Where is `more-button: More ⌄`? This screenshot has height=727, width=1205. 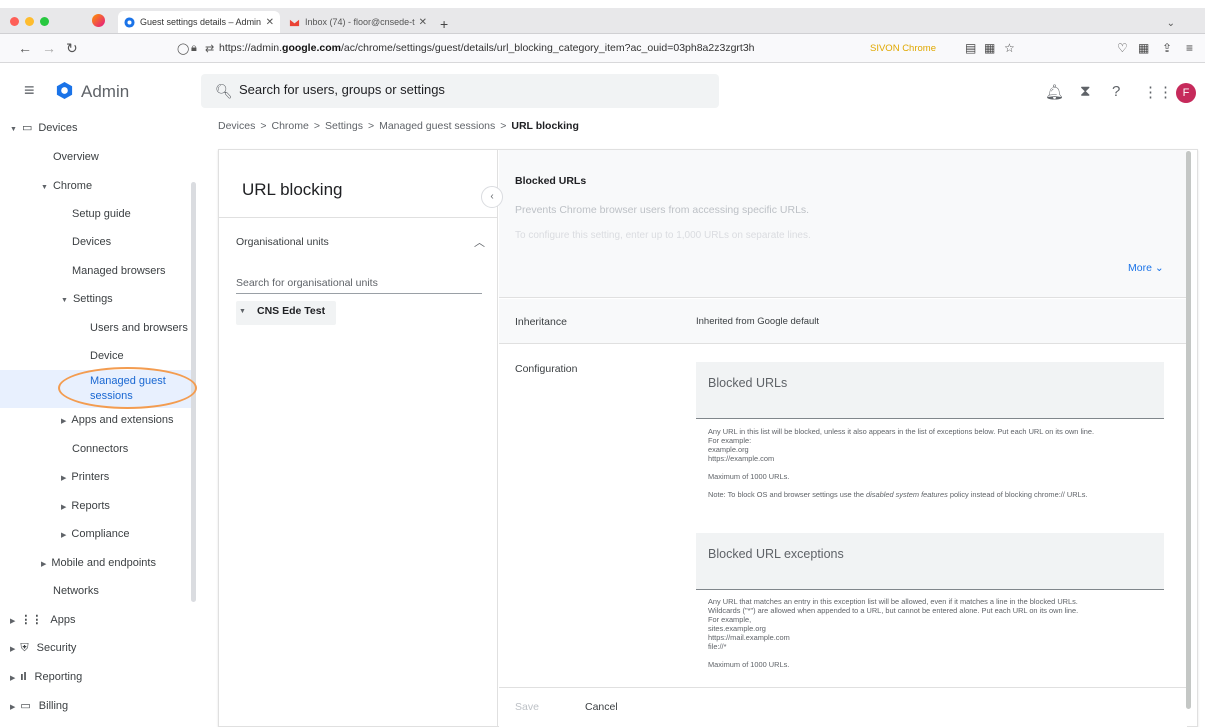 more-button: More ⌄ is located at coordinates (1146, 268).